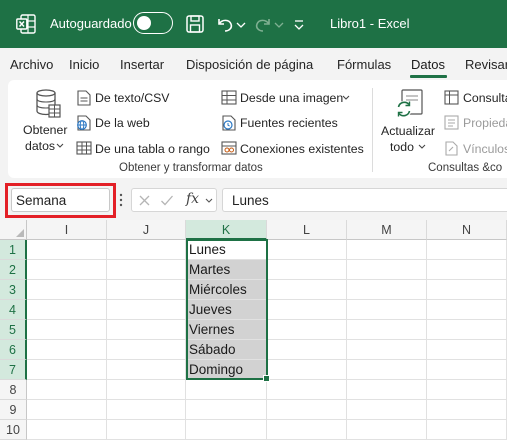  I want to click on web-globe-icon, so click(84, 123).